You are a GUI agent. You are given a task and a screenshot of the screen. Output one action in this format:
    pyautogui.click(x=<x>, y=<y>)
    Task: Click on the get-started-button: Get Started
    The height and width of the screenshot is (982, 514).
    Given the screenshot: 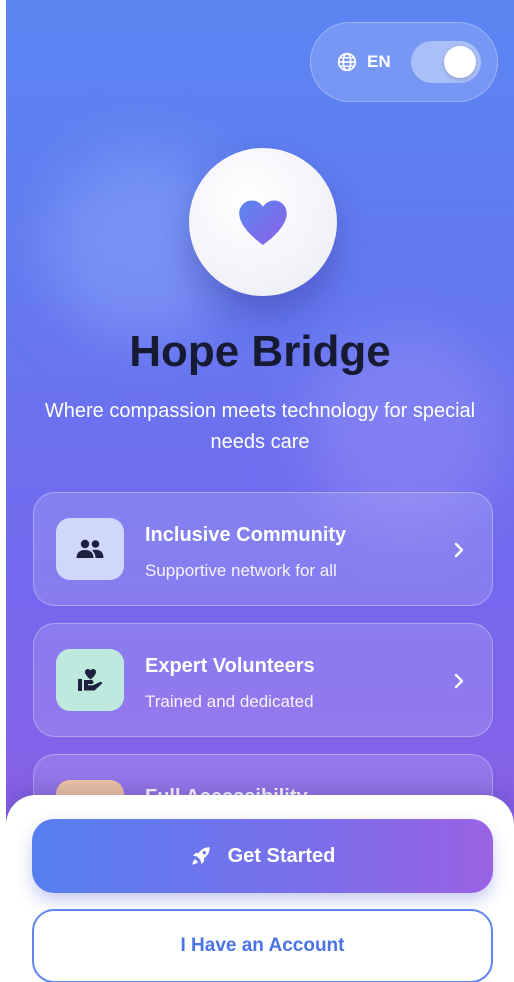 What is the action you would take?
    pyautogui.click(x=262, y=856)
    